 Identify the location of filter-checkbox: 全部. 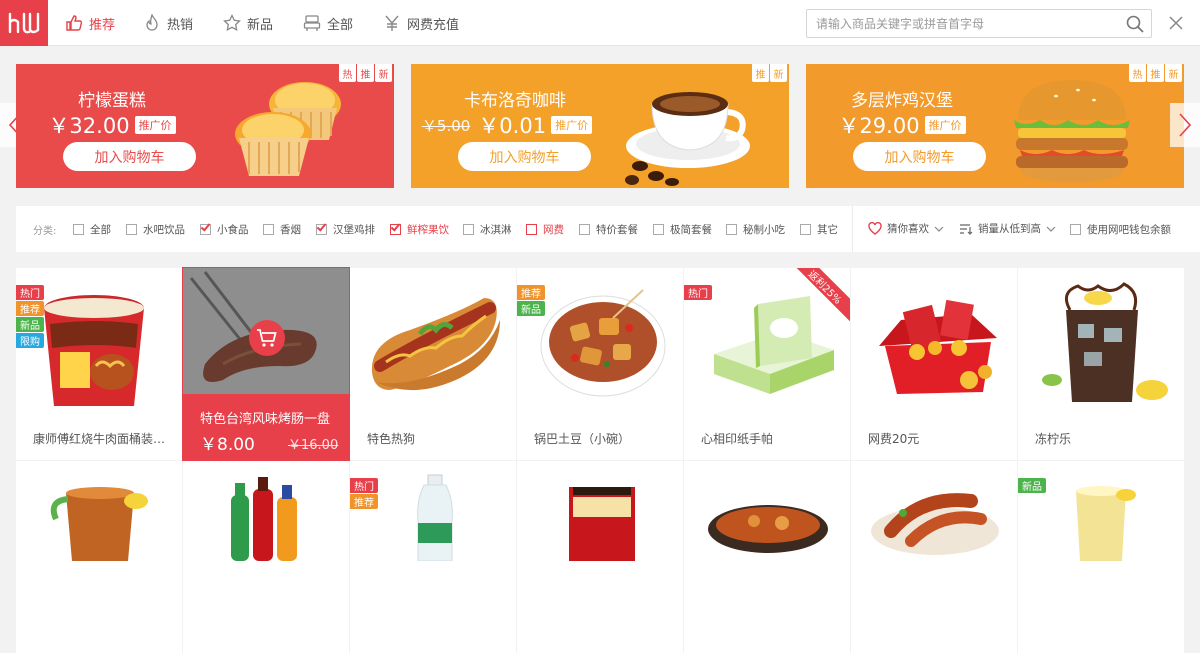
(92, 229).